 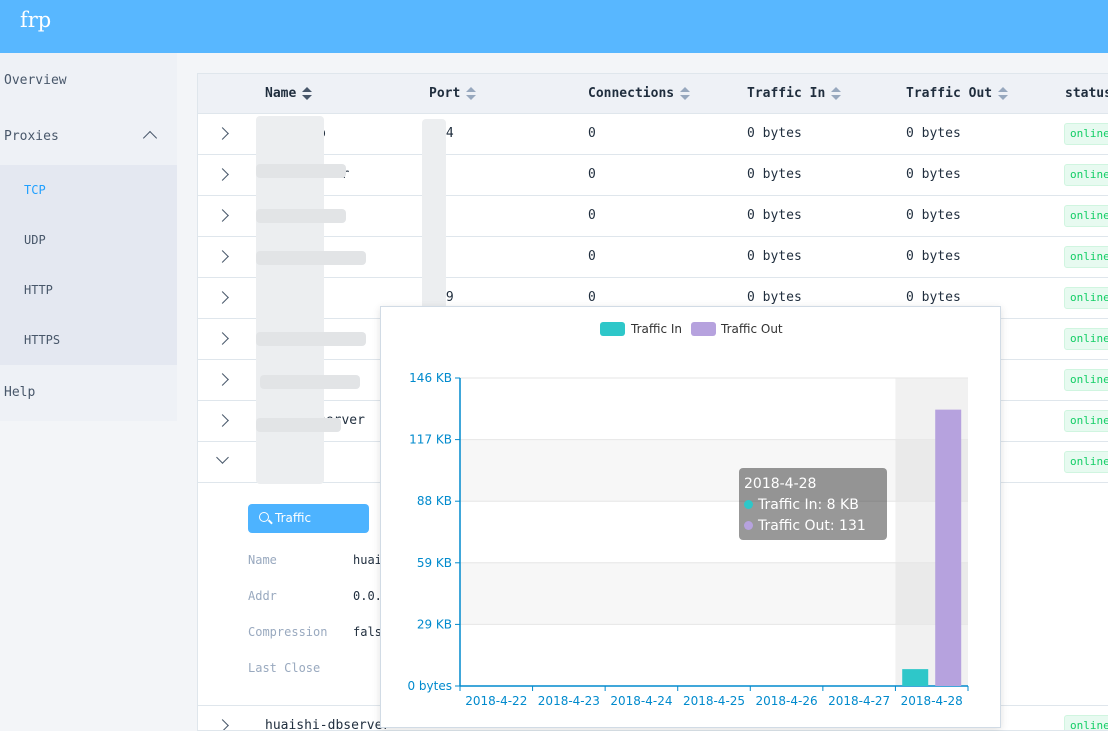 I want to click on sidebar-item-overview: Overview, so click(x=88, y=81).